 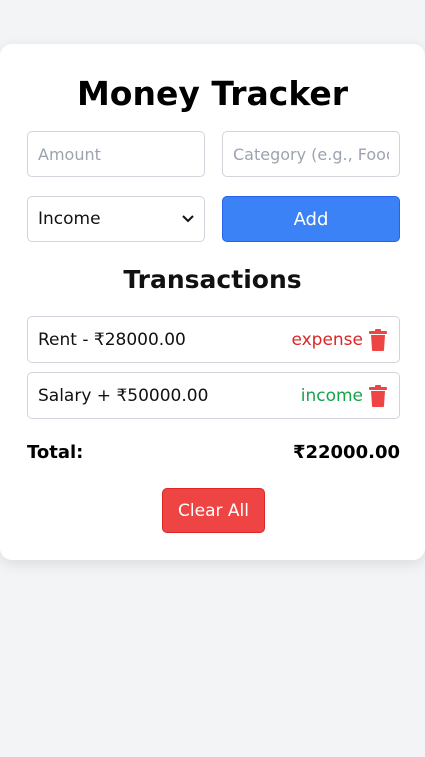 I want to click on add-button: Add, so click(x=311, y=219).